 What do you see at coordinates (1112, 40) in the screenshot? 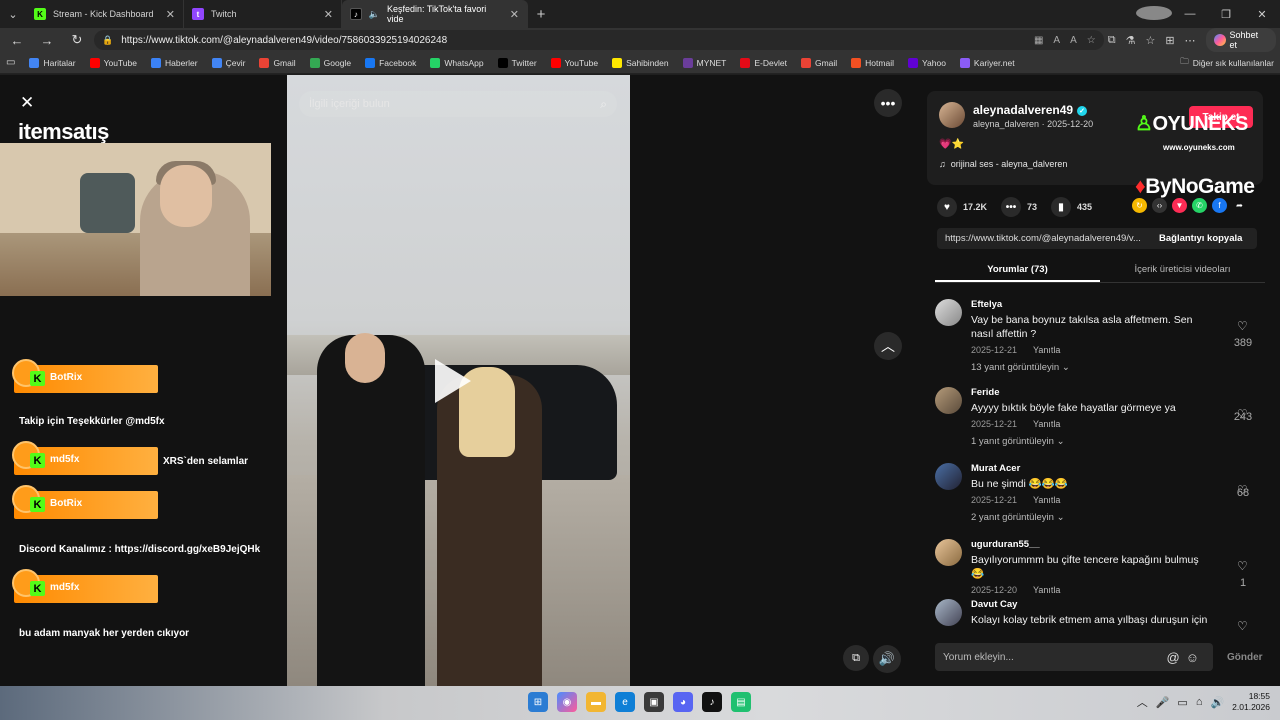
I see `extensions-icon: ⧉` at bounding box center [1112, 40].